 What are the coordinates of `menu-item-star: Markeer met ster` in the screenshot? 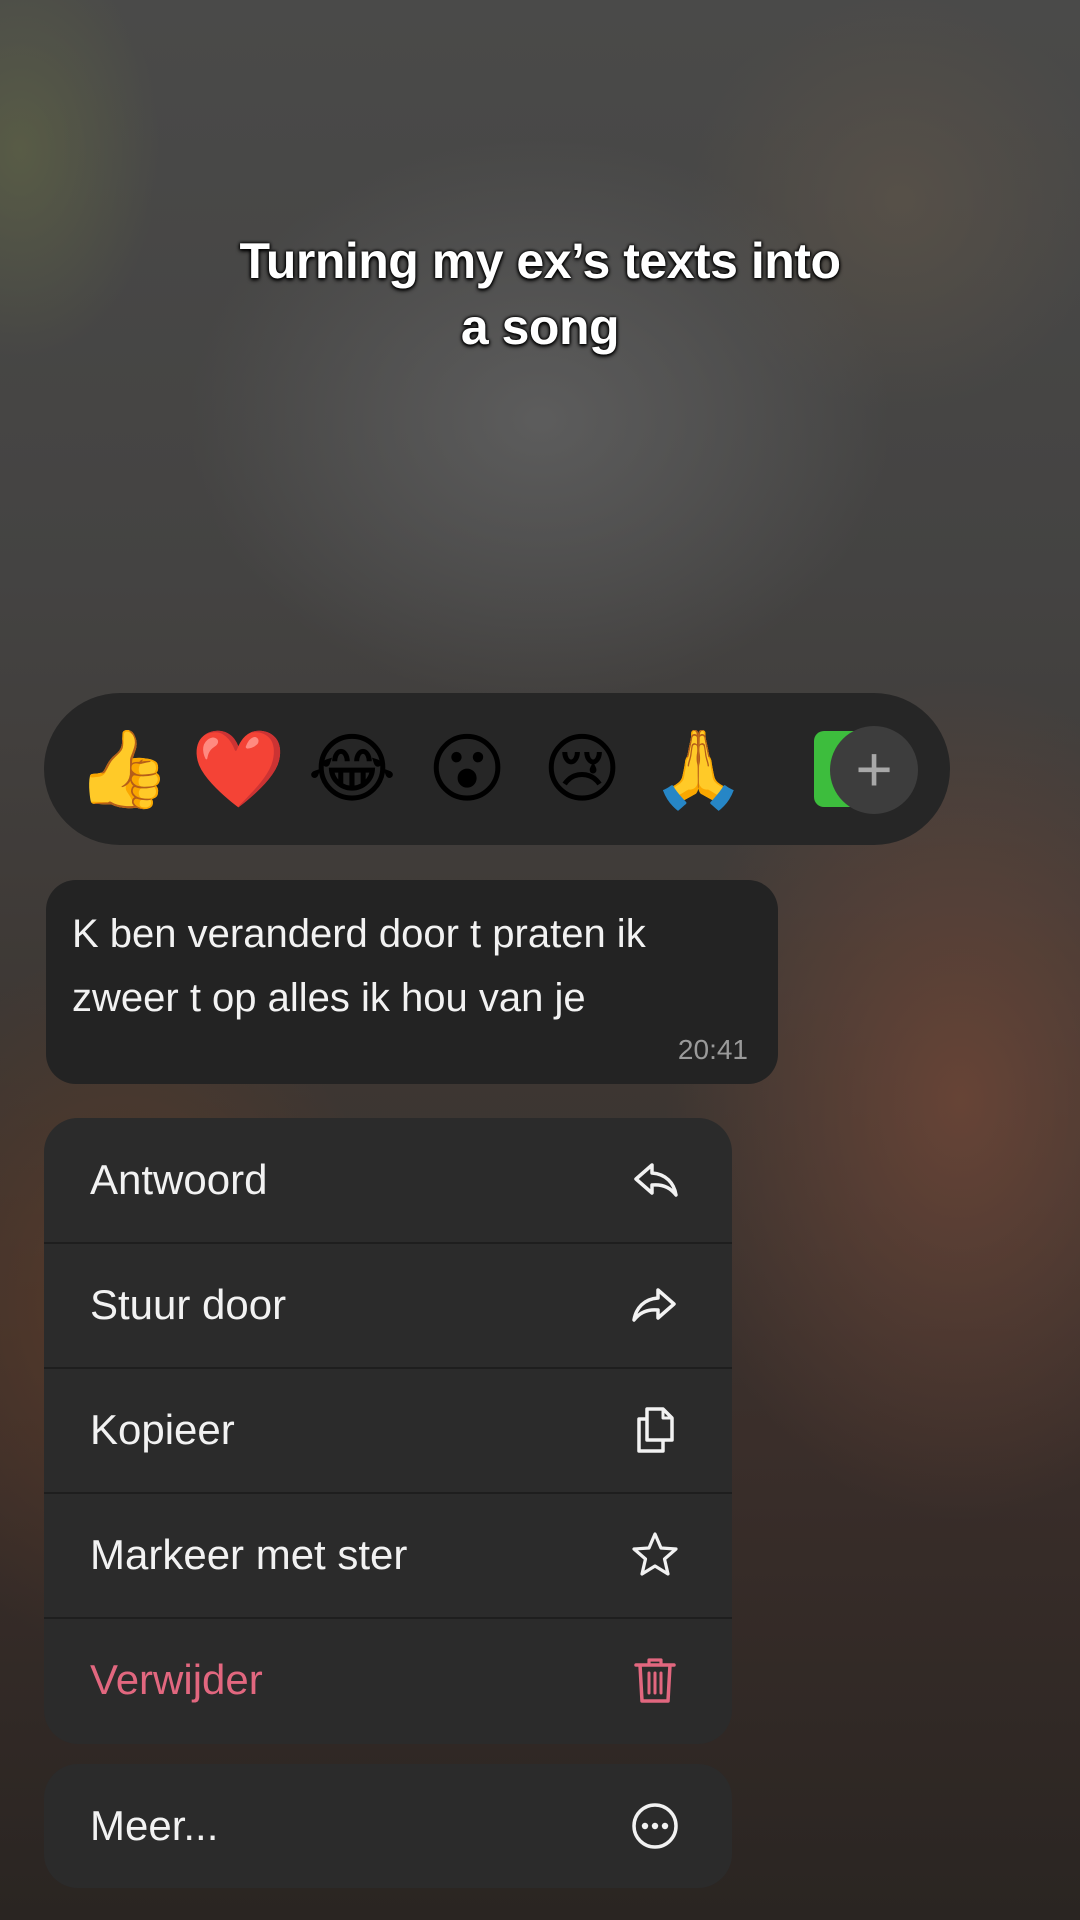 It's located at (388, 1556).